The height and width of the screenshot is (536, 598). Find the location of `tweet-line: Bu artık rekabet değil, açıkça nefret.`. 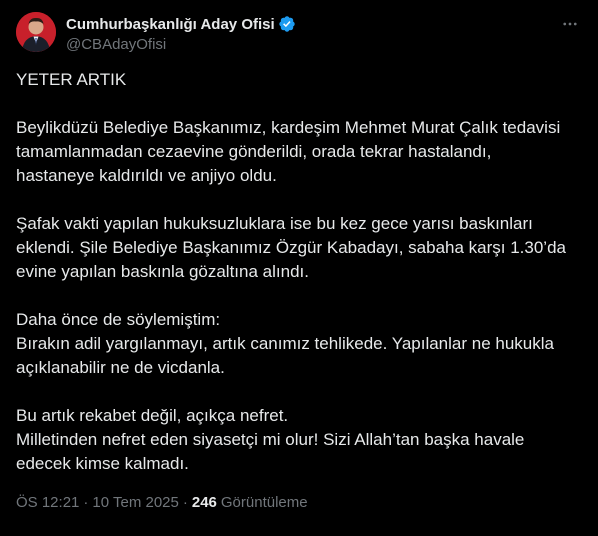

tweet-line: Bu artık rekabet değil, açıkça nefret. is located at coordinates (152, 415).